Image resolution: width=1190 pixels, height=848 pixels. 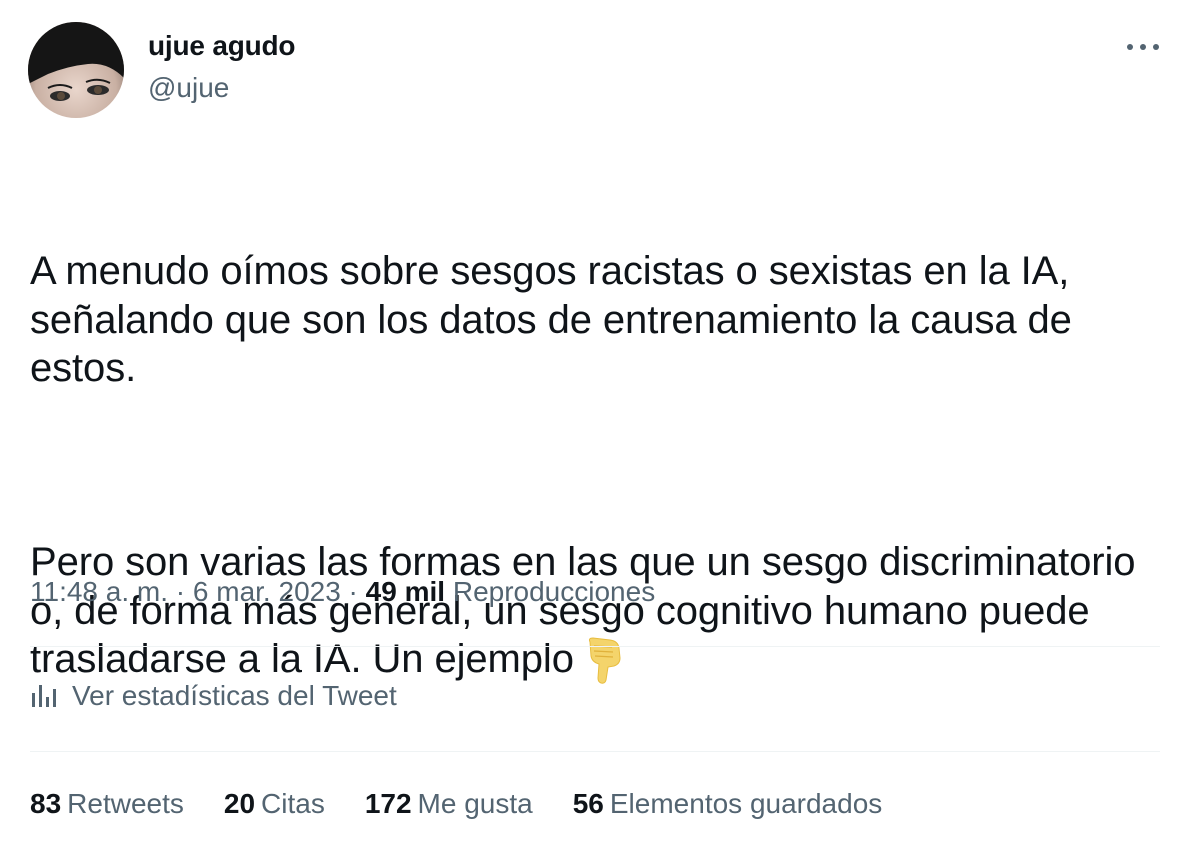 What do you see at coordinates (44, 696) in the screenshot?
I see `bar-chart-icon` at bounding box center [44, 696].